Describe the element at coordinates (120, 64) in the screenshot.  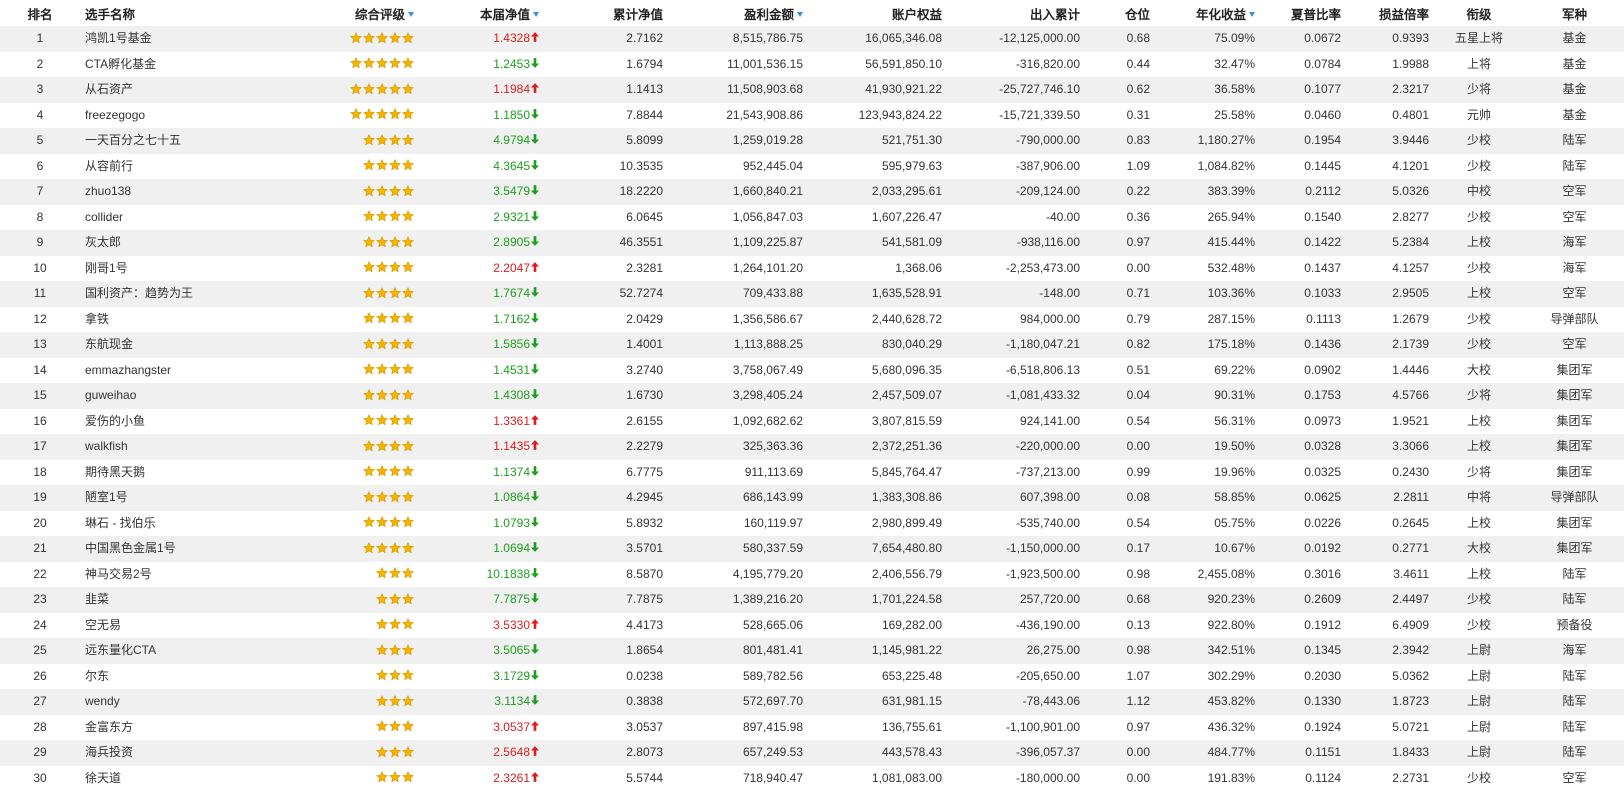
I see `player-name-link: CTA孵化基金` at that location.